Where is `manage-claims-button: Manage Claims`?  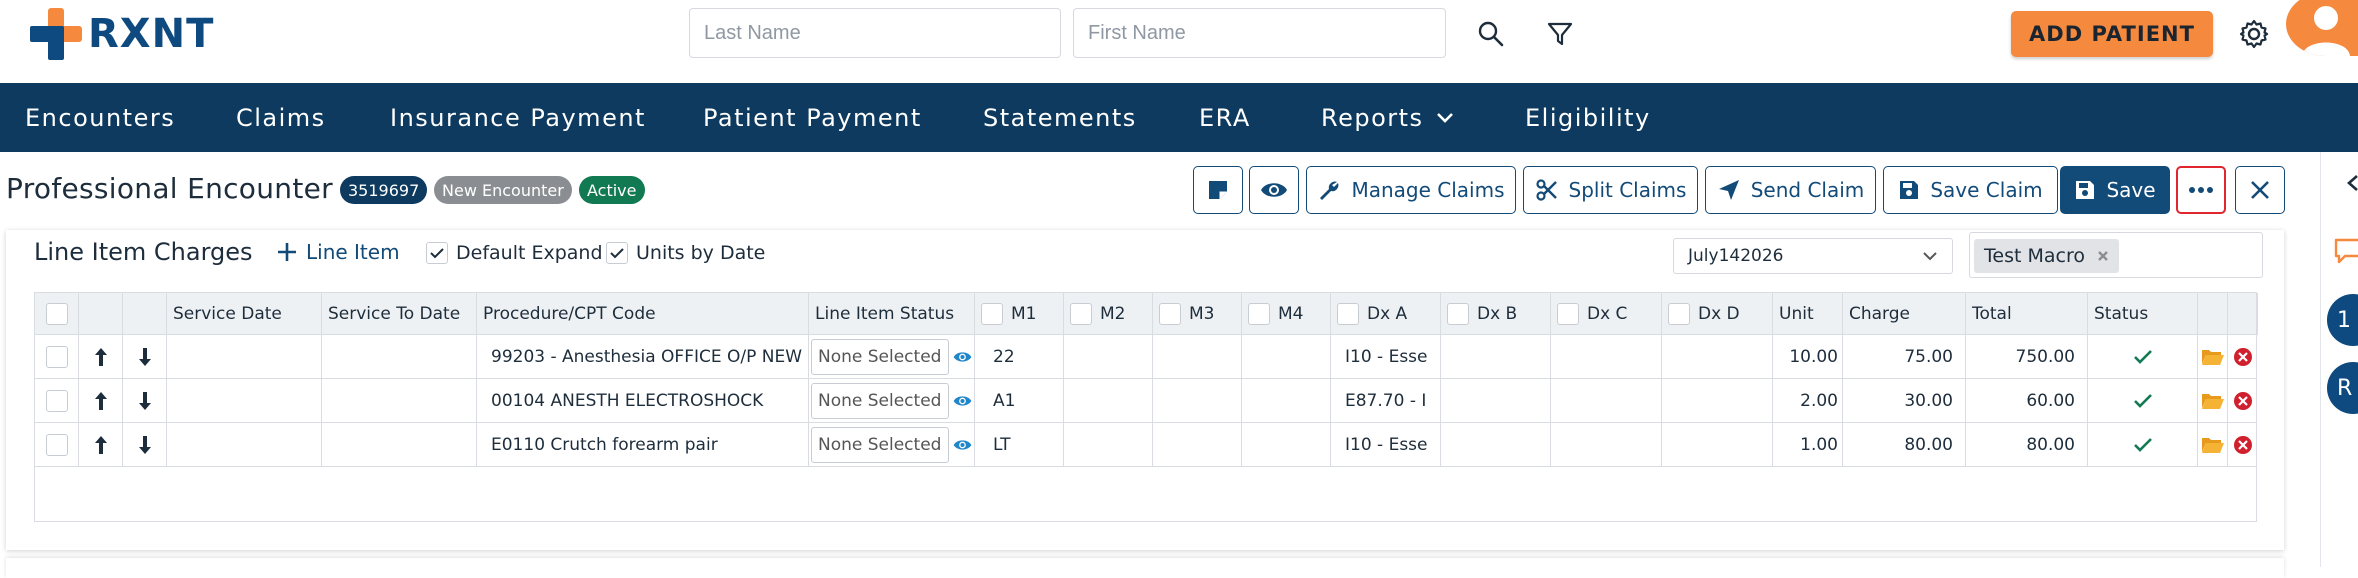 manage-claims-button: Manage Claims is located at coordinates (1411, 190).